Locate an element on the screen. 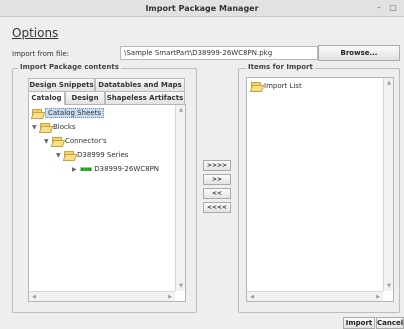 Image resolution: width=404 pixels, height=329 pixels. add-all-button: >>>> is located at coordinates (217, 165).